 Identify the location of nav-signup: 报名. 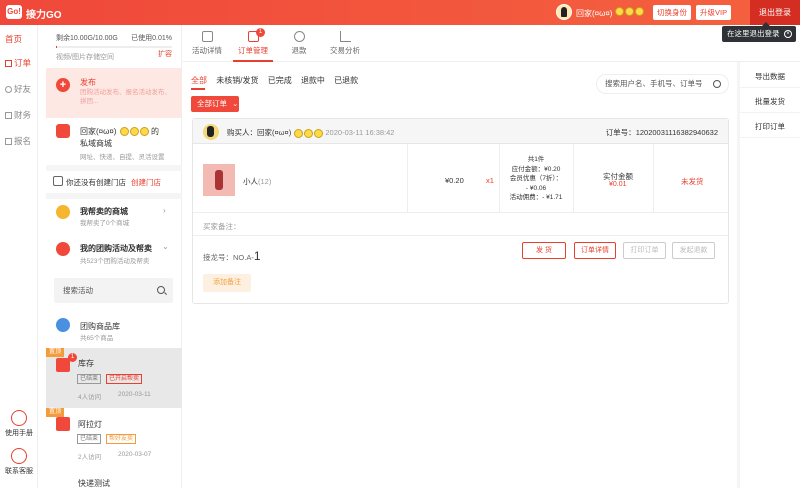
(19, 141).